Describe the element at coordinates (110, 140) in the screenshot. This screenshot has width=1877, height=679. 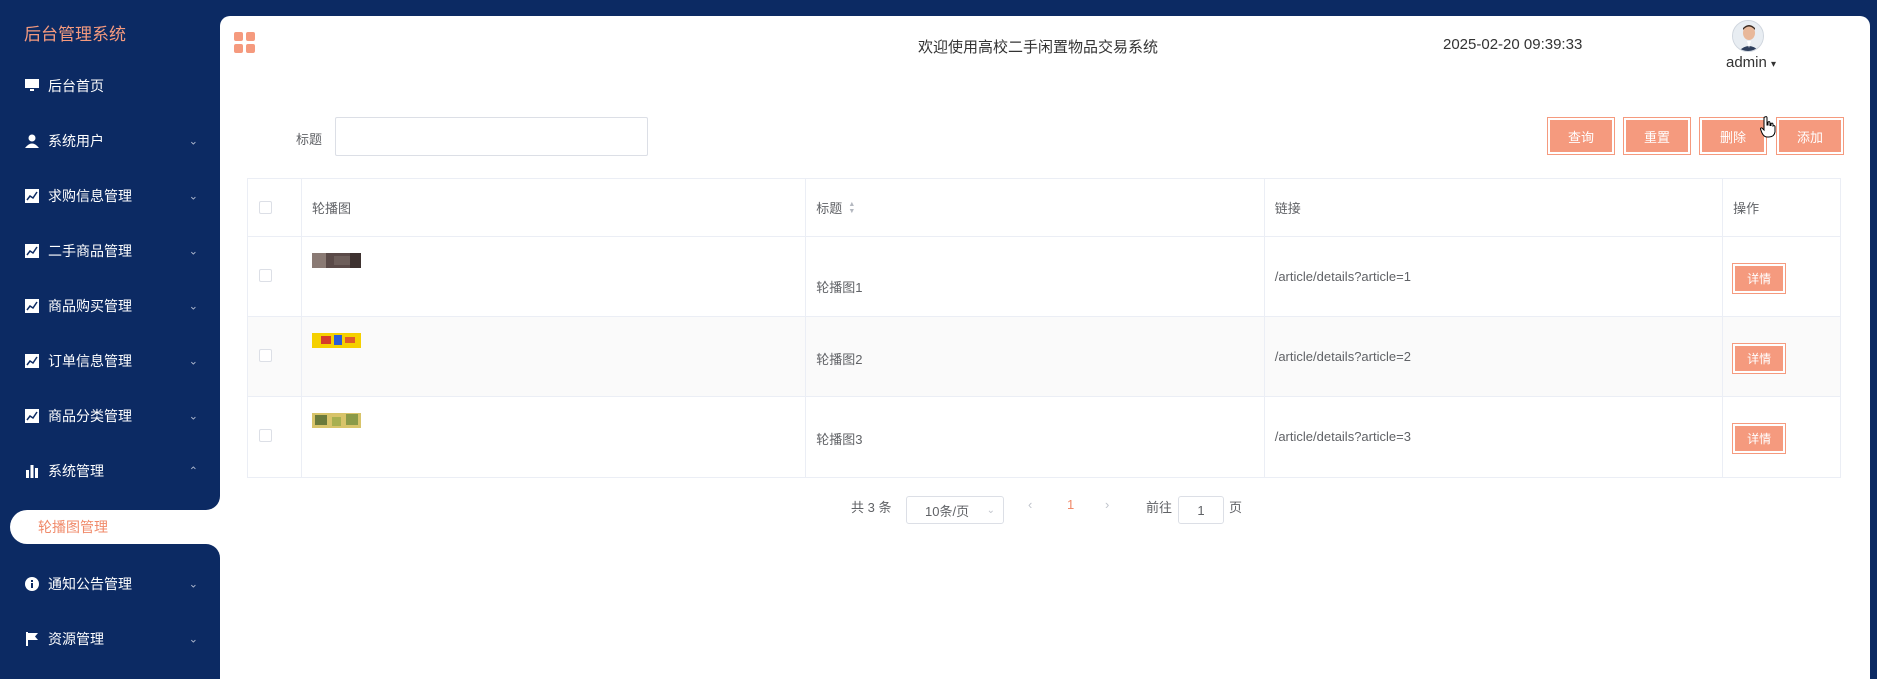
I see `sidebar-item-system-users: 系统用户 ⌄` at that location.